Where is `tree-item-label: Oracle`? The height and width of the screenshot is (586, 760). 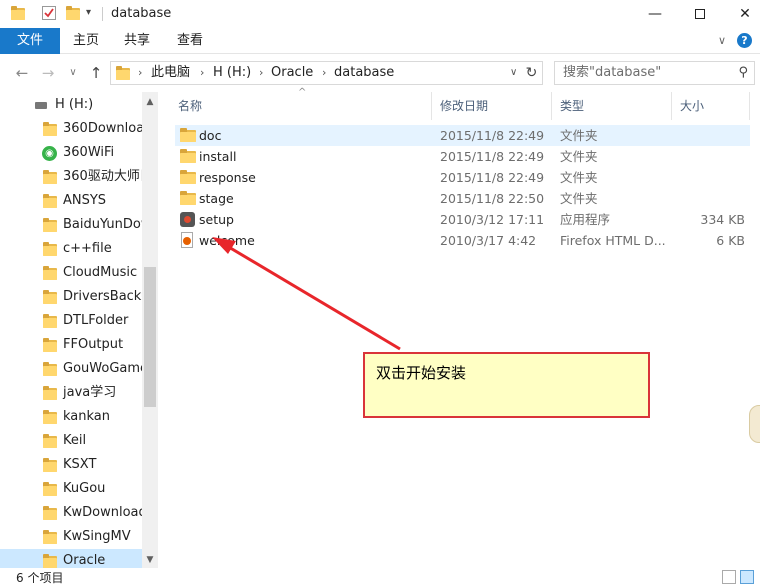 tree-item-label: Oracle is located at coordinates (84, 560).